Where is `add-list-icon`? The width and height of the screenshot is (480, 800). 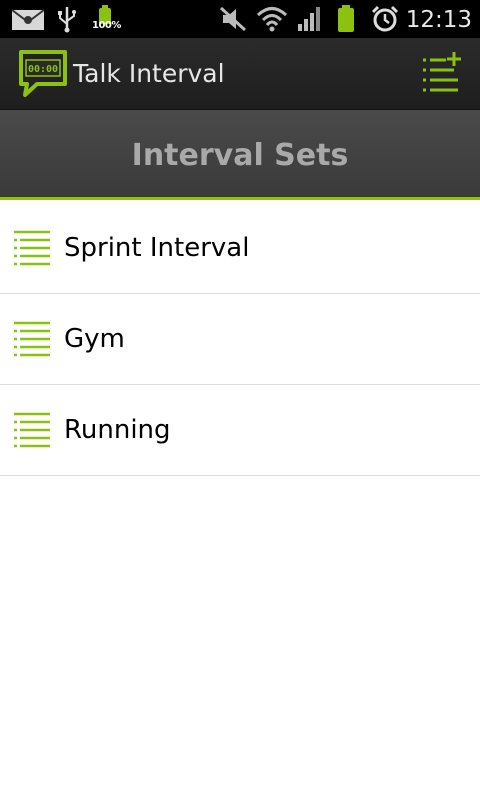 add-list-icon is located at coordinates (442, 72).